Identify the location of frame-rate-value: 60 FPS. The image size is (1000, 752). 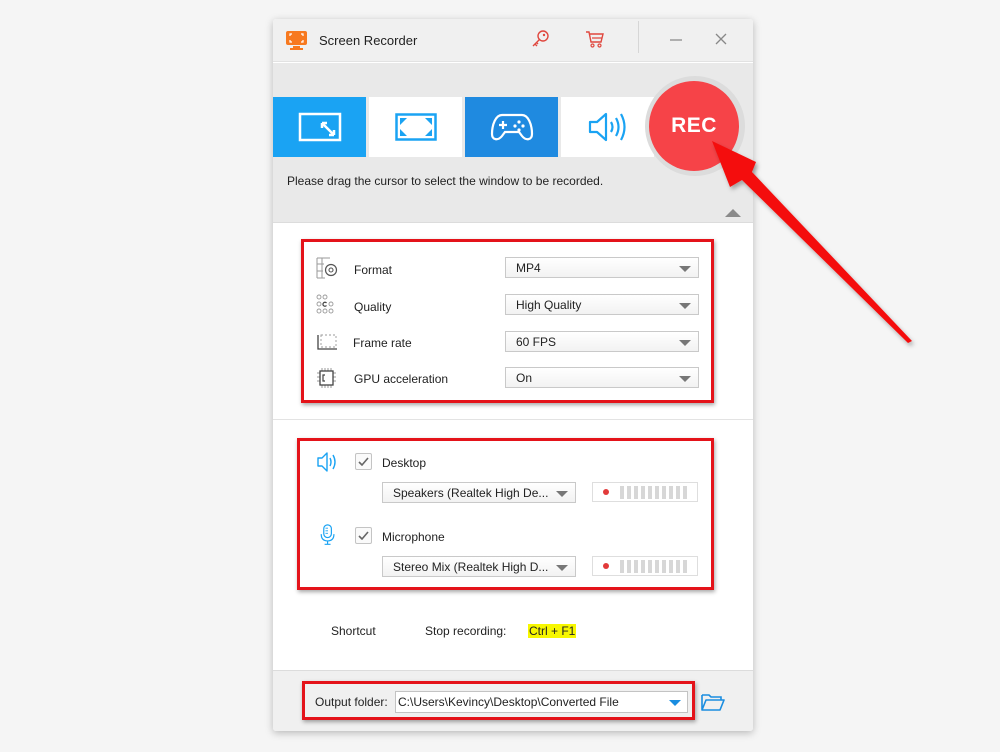
(536, 342).